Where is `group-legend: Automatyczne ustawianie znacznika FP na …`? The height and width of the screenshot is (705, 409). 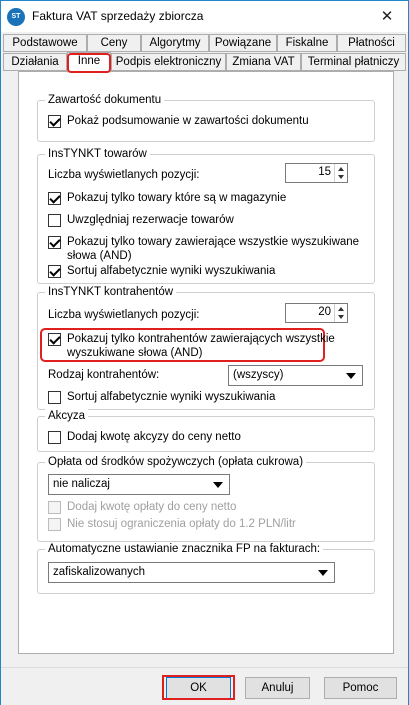
group-legend: Automatyczne ustawianie znacznika FP na … is located at coordinates (184, 549).